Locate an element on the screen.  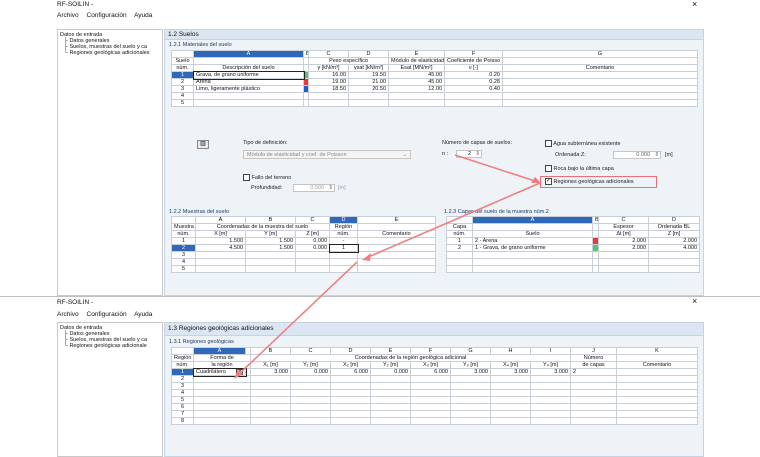
cell: 16.00 is located at coordinates (328, 75).